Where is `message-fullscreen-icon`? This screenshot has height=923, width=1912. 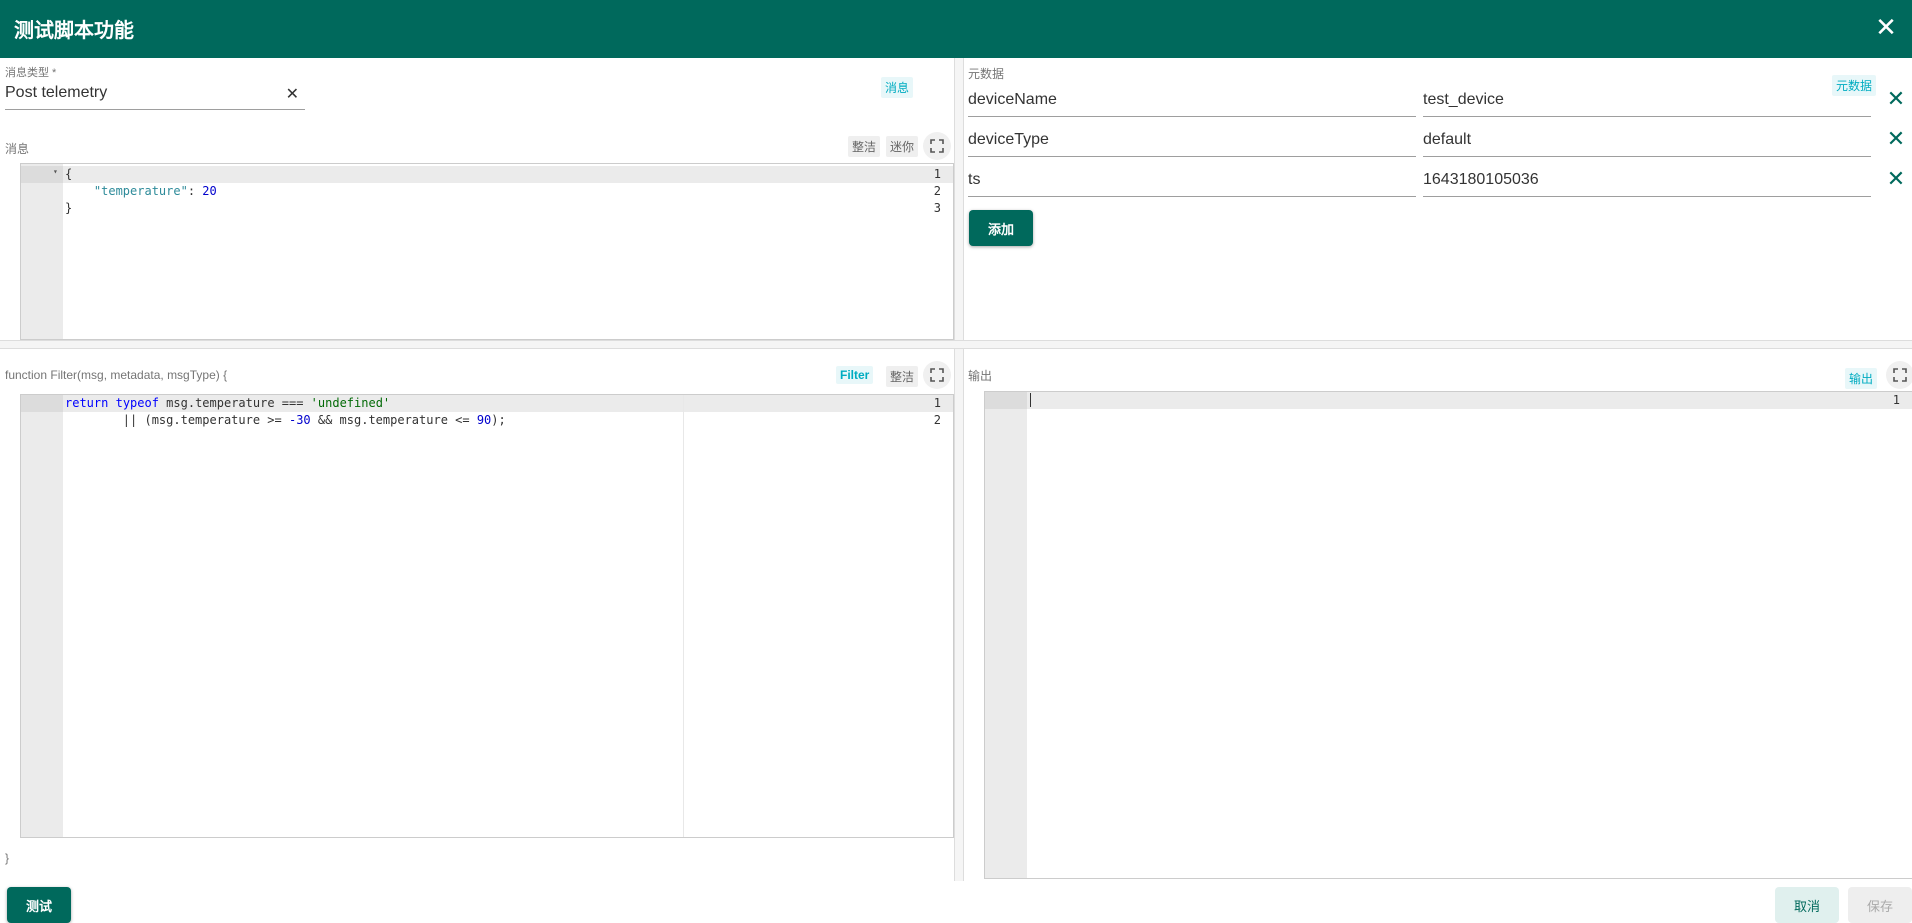 message-fullscreen-icon is located at coordinates (937, 146).